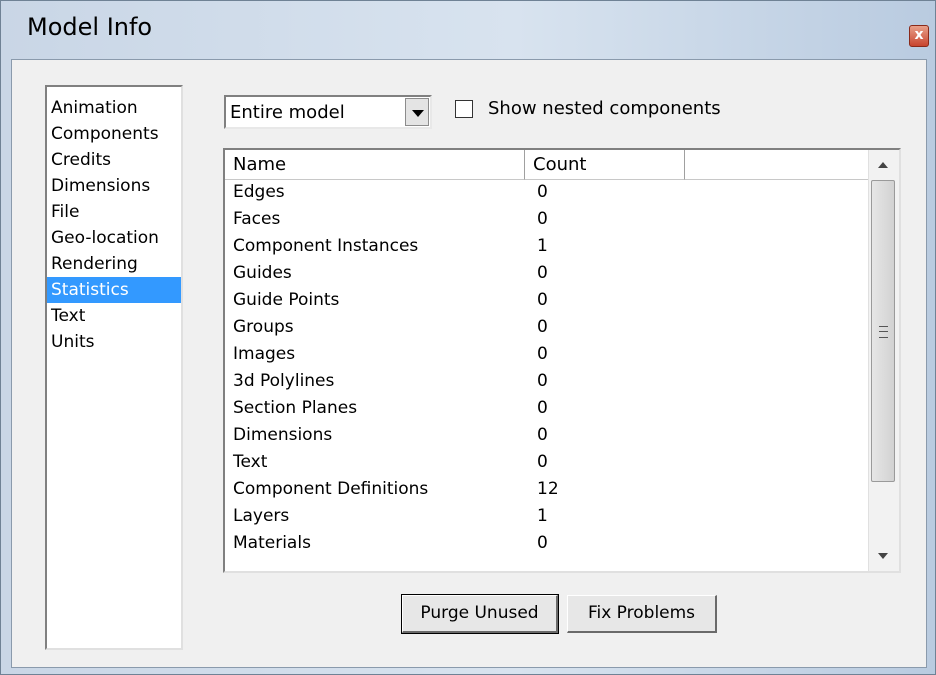  Describe the element at coordinates (114, 212) in the screenshot. I see `category-item-file: File` at that location.